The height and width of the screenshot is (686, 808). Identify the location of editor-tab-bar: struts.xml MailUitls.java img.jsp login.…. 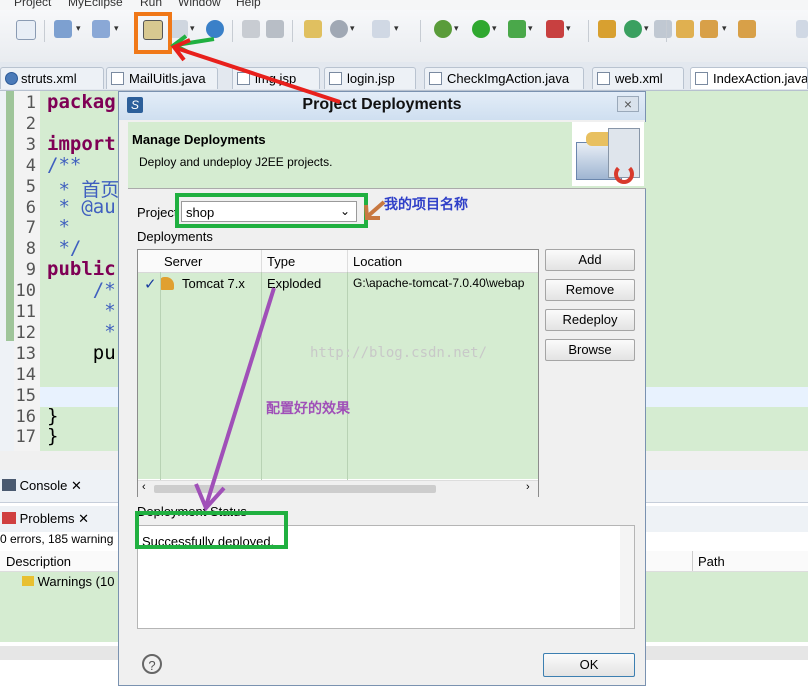
(404, 76).